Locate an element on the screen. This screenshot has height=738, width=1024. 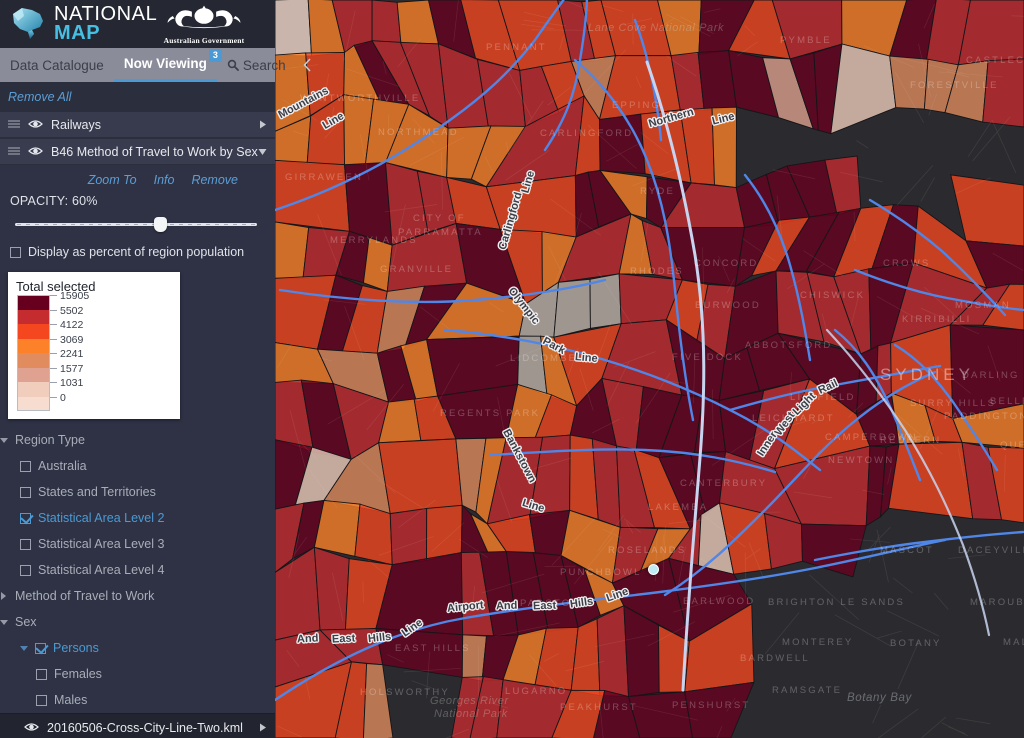
method-of-travel-label: Method of Travel to Work is located at coordinates (85, 596).